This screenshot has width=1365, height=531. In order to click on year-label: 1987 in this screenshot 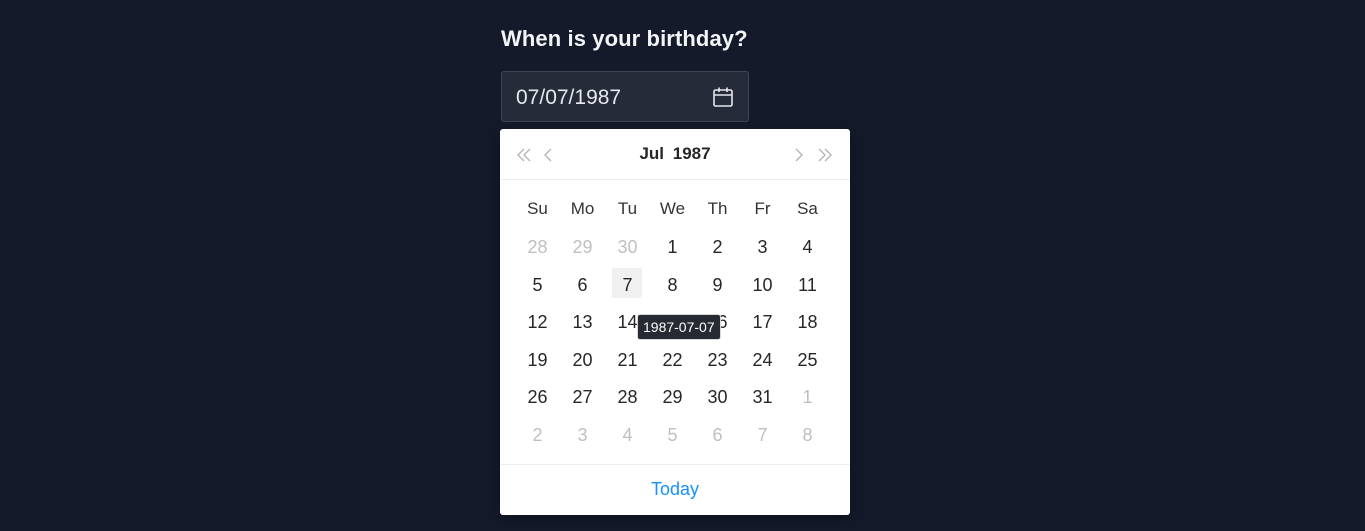, I will do `click(692, 153)`.